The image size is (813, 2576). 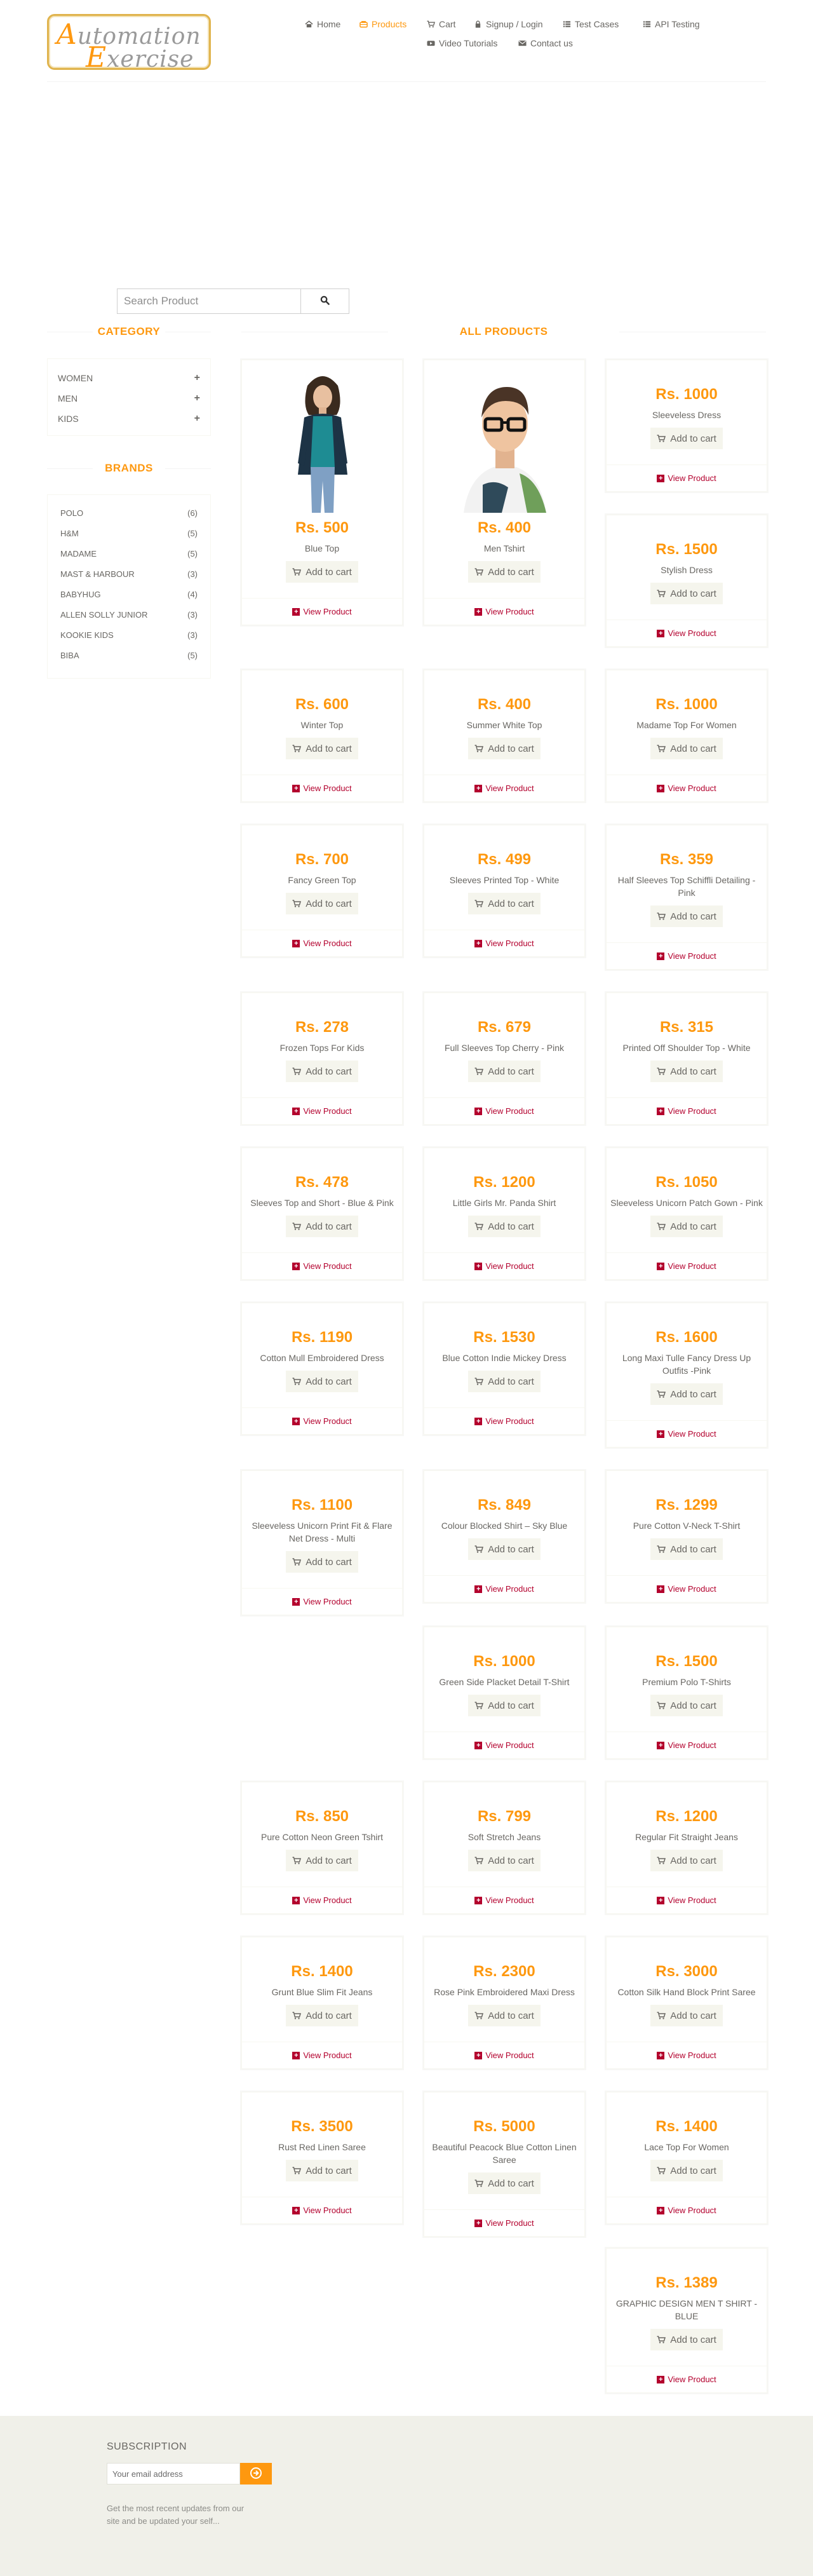 What do you see at coordinates (508, 24) in the screenshot?
I see `nav-signup-login: Signup / Login` at bounding box center [508, 24].